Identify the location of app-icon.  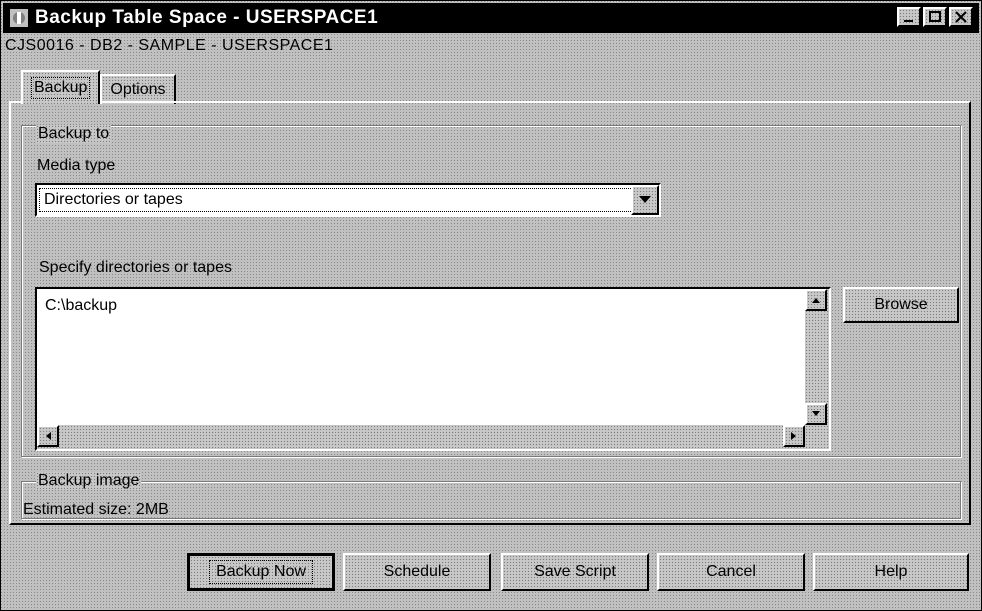
(19, 18).